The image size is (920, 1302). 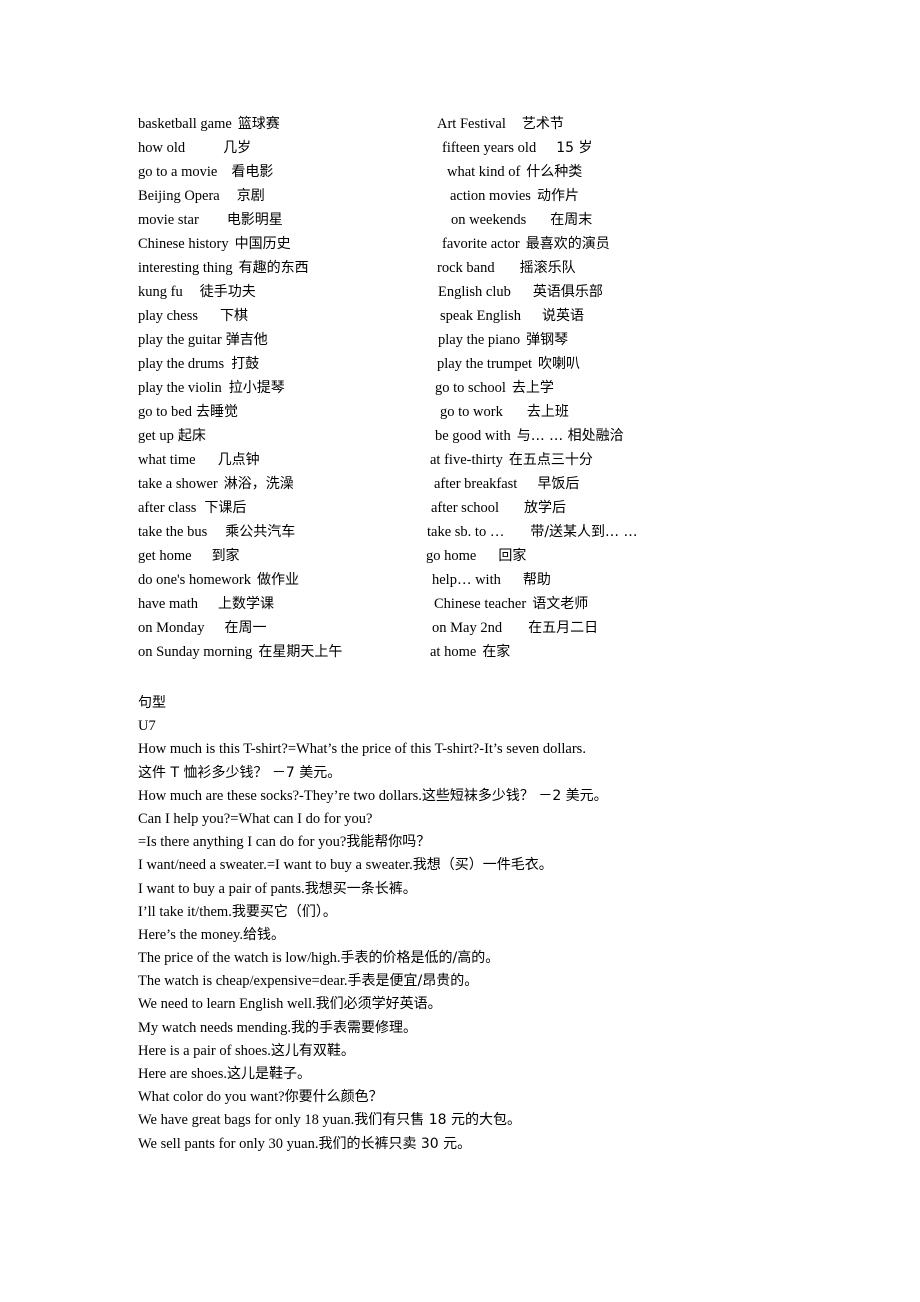 I want to click on vocabulary-row: play the drums 打鼓 play the trumpet 吹喇叭, so click(x=458, y=364).